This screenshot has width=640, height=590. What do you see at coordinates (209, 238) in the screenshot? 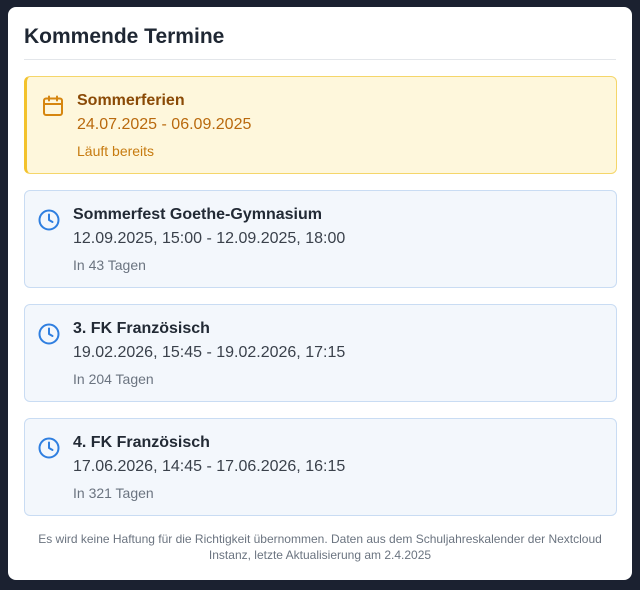
I see `event-time: 12.09.2025, 15:00 - 12.09.2025, 18:00` at bounding box center [209, 238].